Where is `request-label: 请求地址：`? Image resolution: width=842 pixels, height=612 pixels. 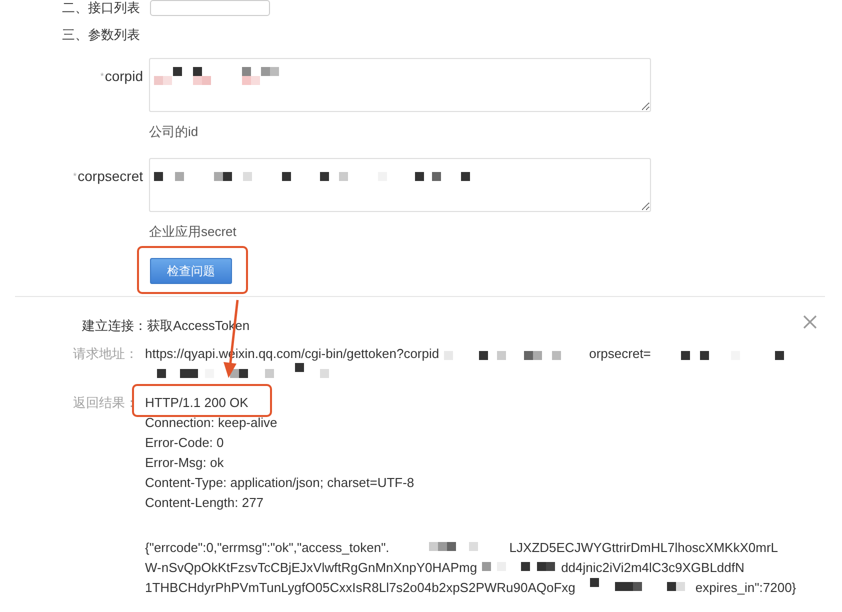
request-label: 请求地址： is located at coordinates (106, 354).